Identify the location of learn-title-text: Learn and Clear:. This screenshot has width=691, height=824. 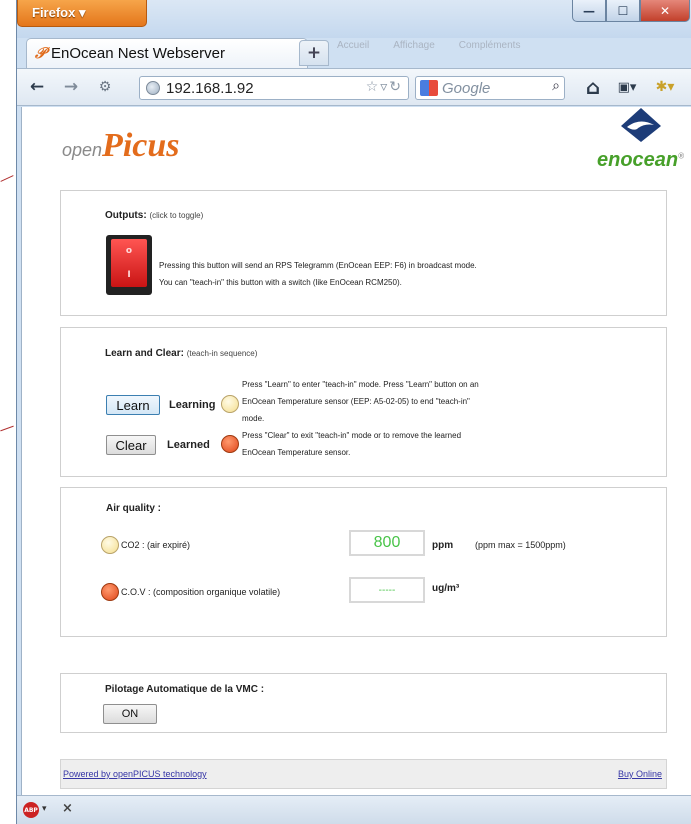
(144, 353).